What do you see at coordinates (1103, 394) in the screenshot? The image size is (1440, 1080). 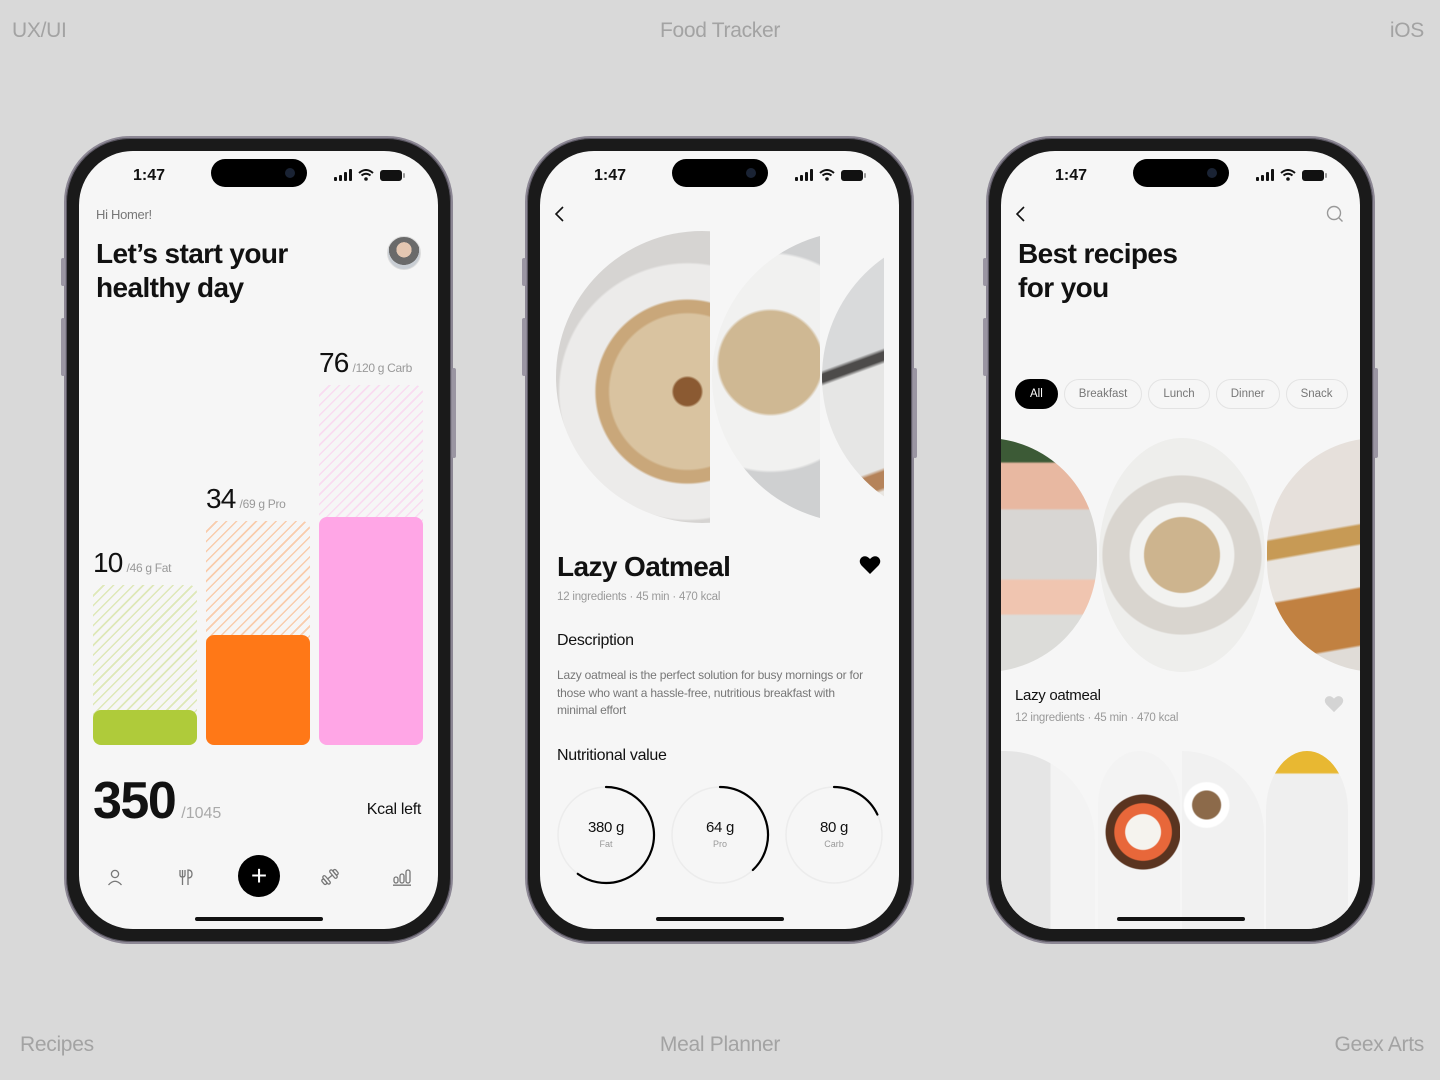 I see `filter-breakfast: Breakfast` at bounding box center [1103, 394].